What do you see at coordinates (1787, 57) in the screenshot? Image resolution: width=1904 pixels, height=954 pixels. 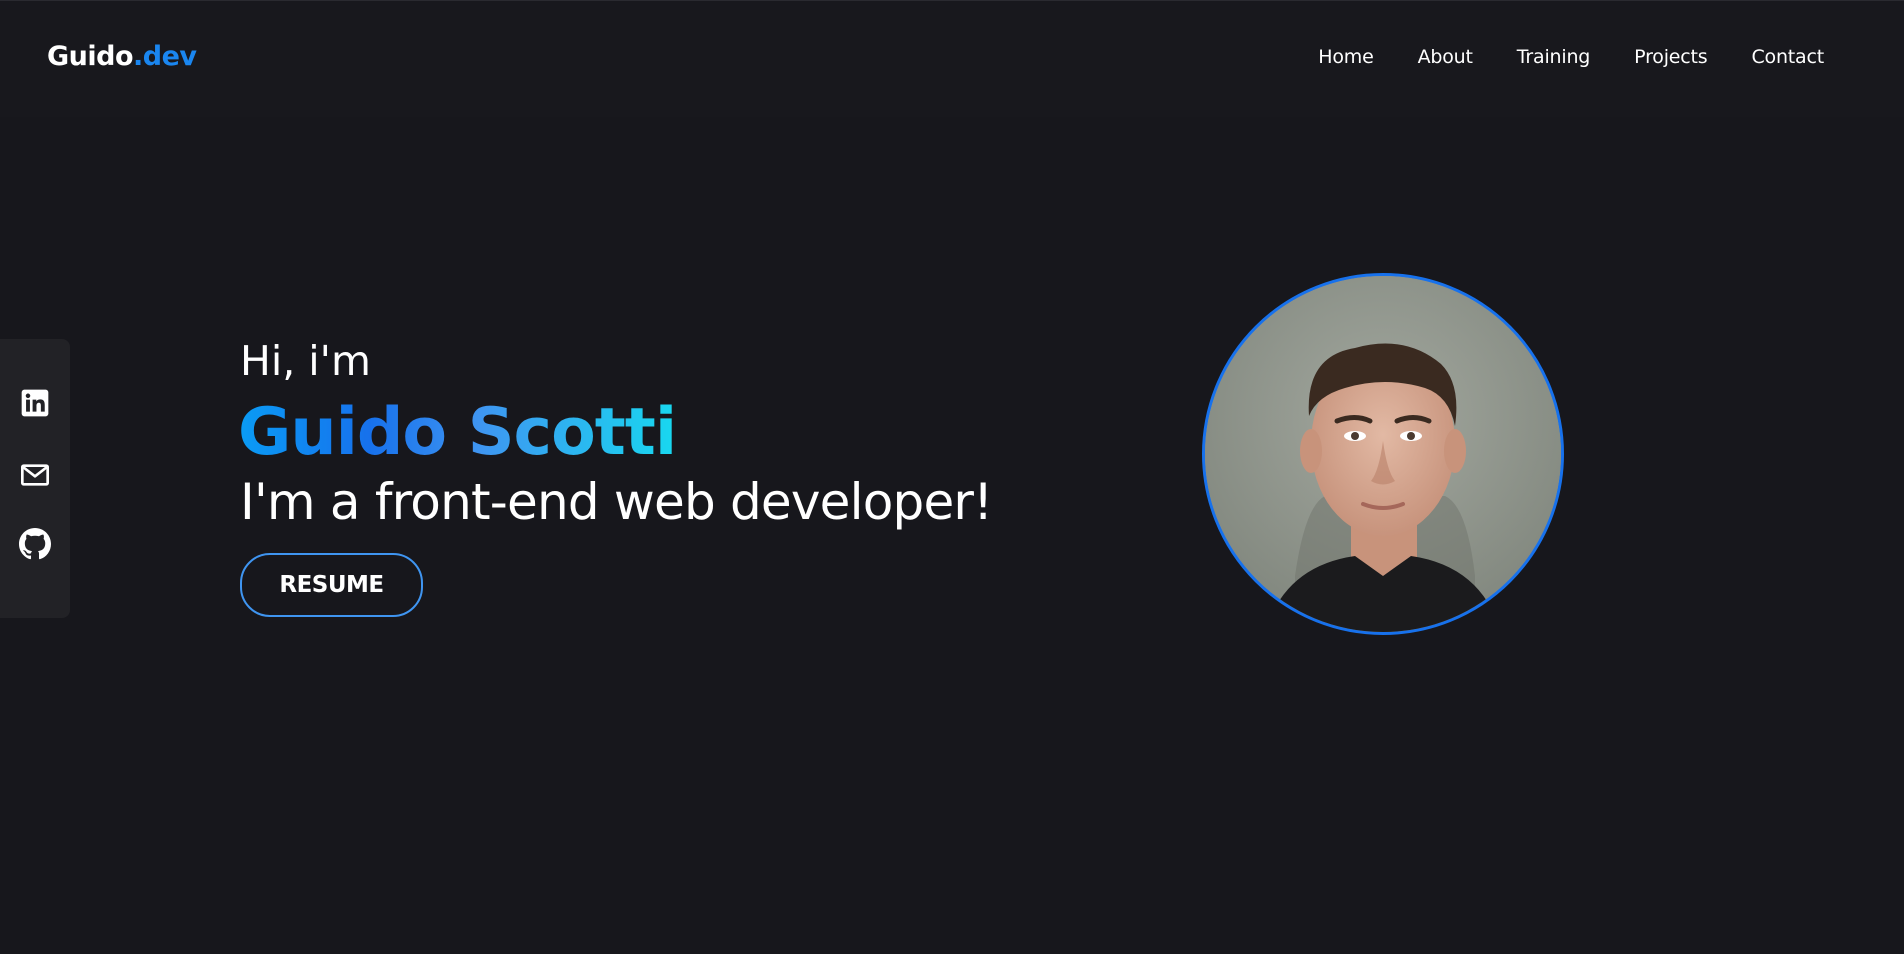 I see `nav-link-contact: Contact` at bounding box center [1787, 57].